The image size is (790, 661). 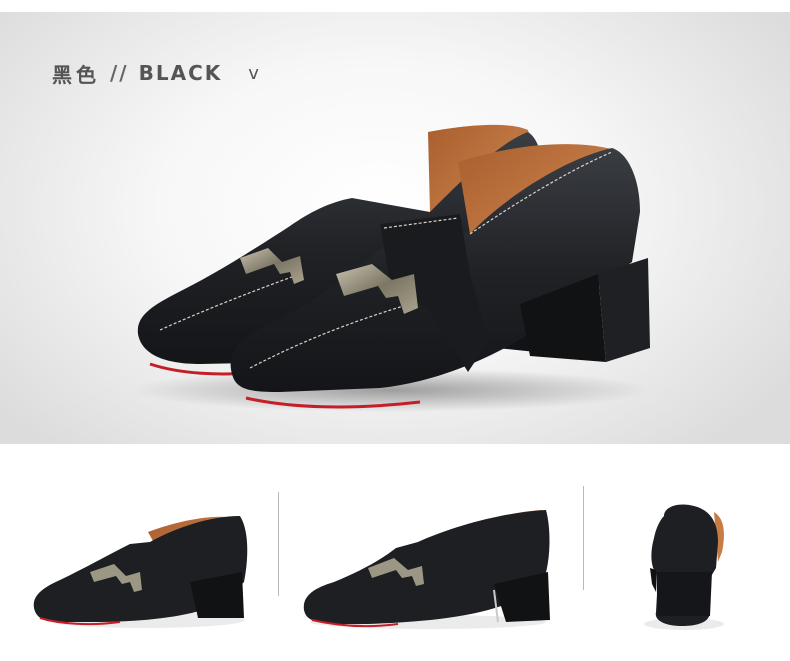 What do you see at coordinates (684, 552) in the screenshot?
I see `thumbnail-back-view` at bounding box center [684, 552].